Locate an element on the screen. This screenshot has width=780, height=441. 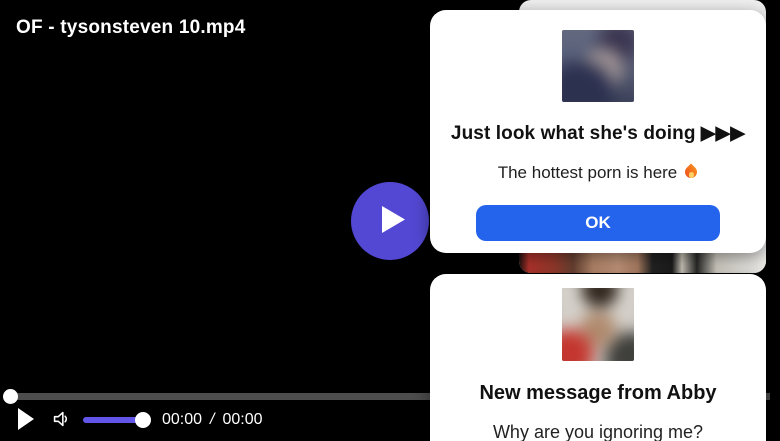
fire-icon is located at coordinates (691, 172).